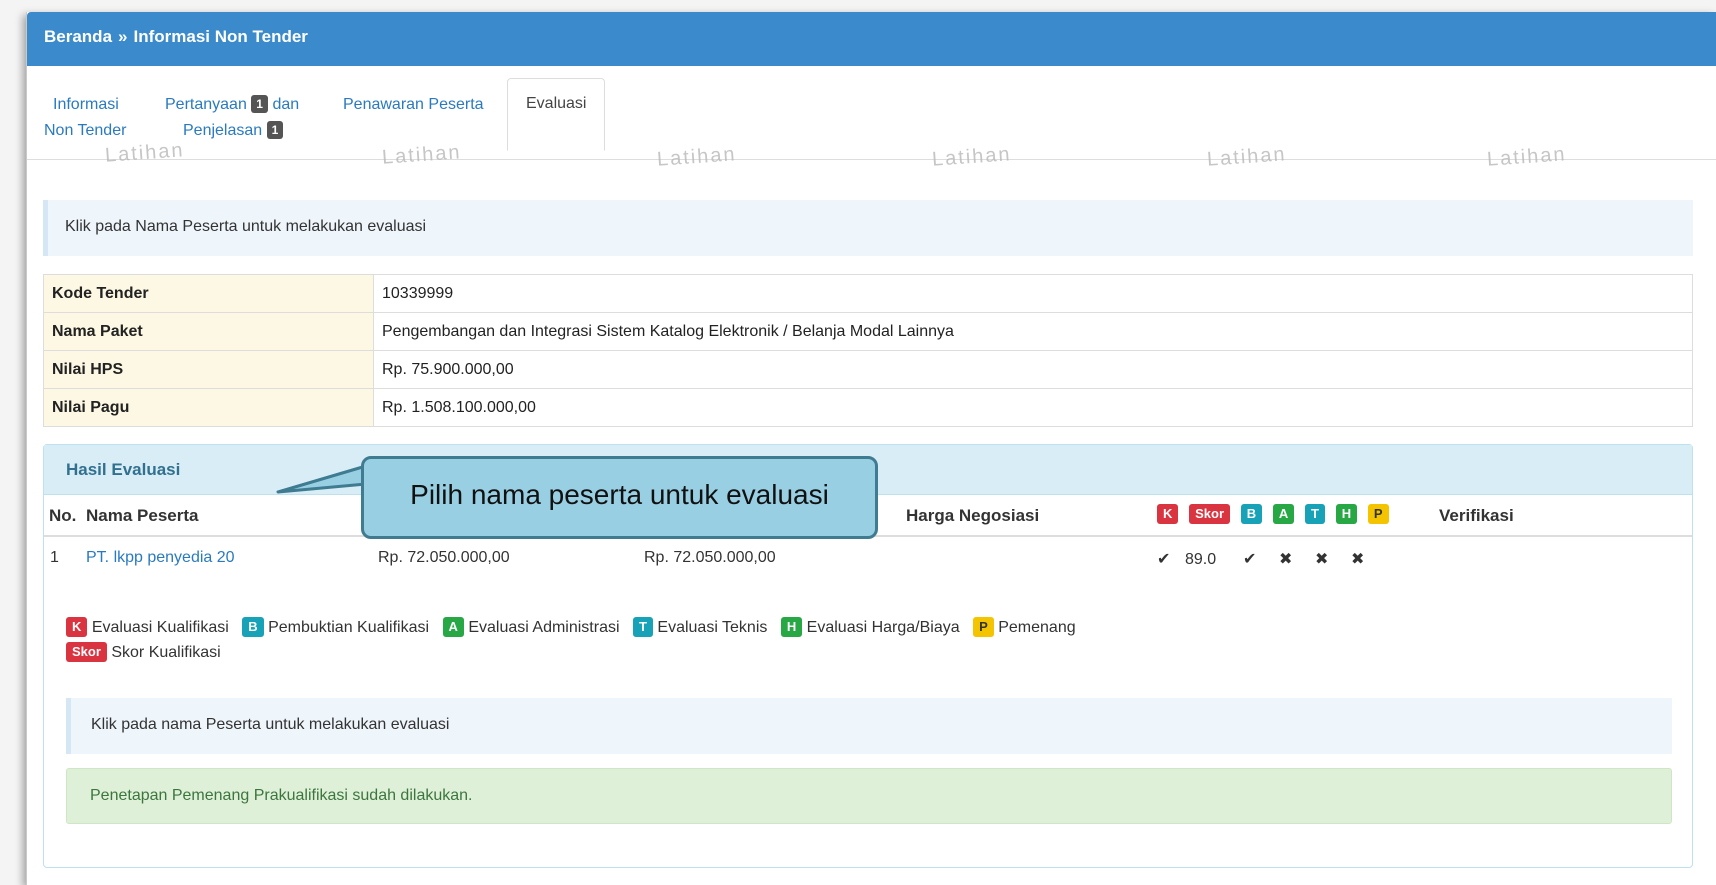 The width and height of the screenshot is (1716, 885). Describe the element at coordinates (1033, 369) in the screenshot. I see `detail-value: Rp. 75.900.000,00` at that location.